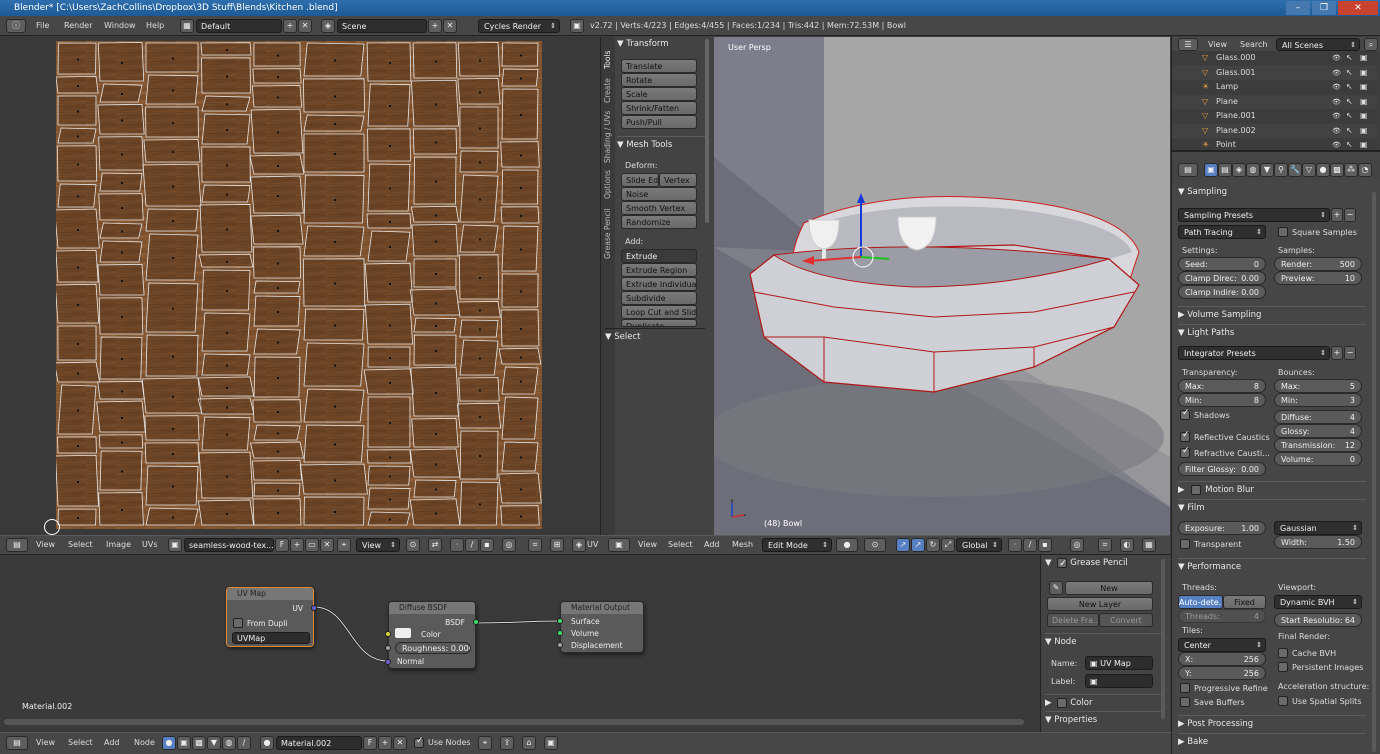 The image size is (1380, 754). Describe the element at coordinates (1196, 489) in the screenshot. I see `motion-blur-checkbox` at that location.